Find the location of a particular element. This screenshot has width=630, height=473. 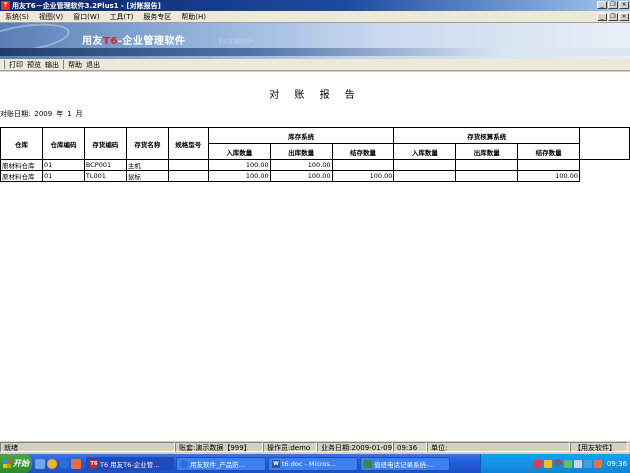

tray-keyboard-icon is located at coordinates (547, 463).